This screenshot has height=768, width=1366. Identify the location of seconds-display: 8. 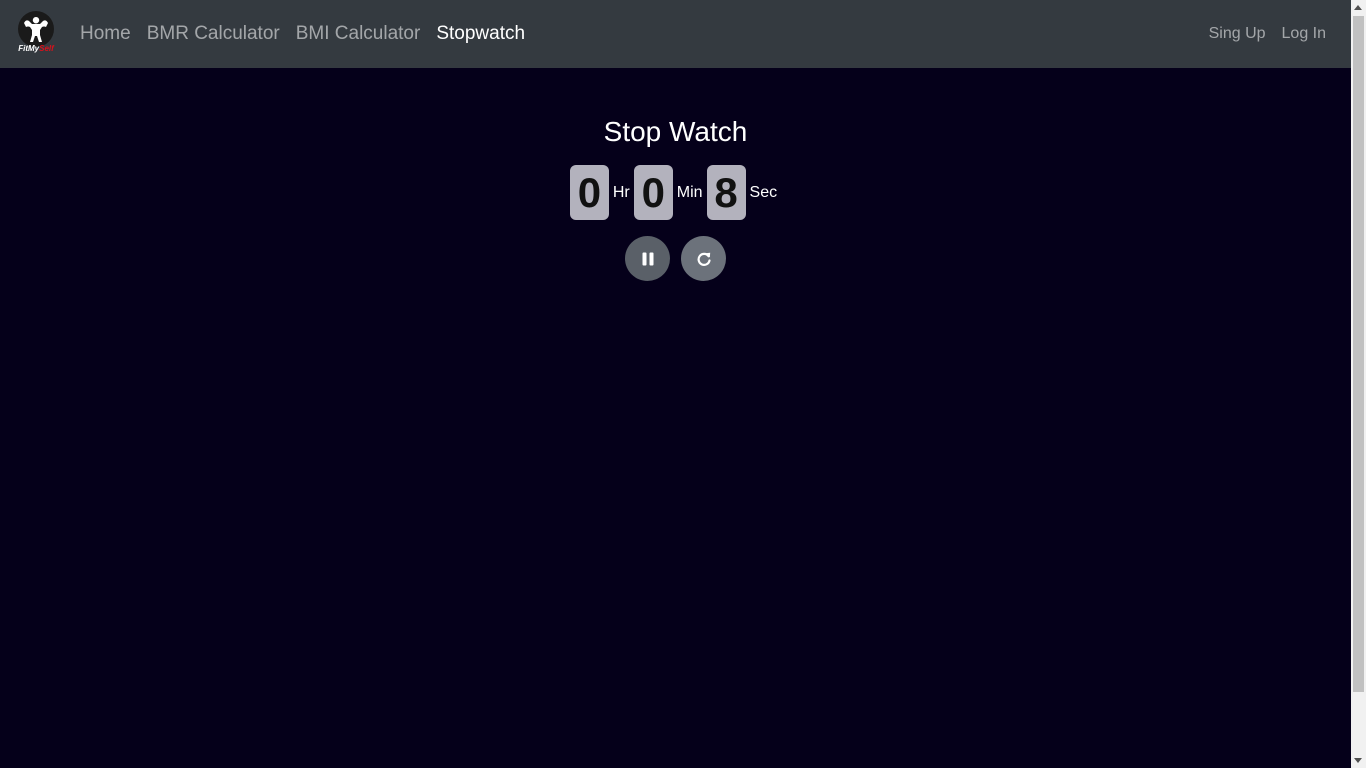
(726, 192).